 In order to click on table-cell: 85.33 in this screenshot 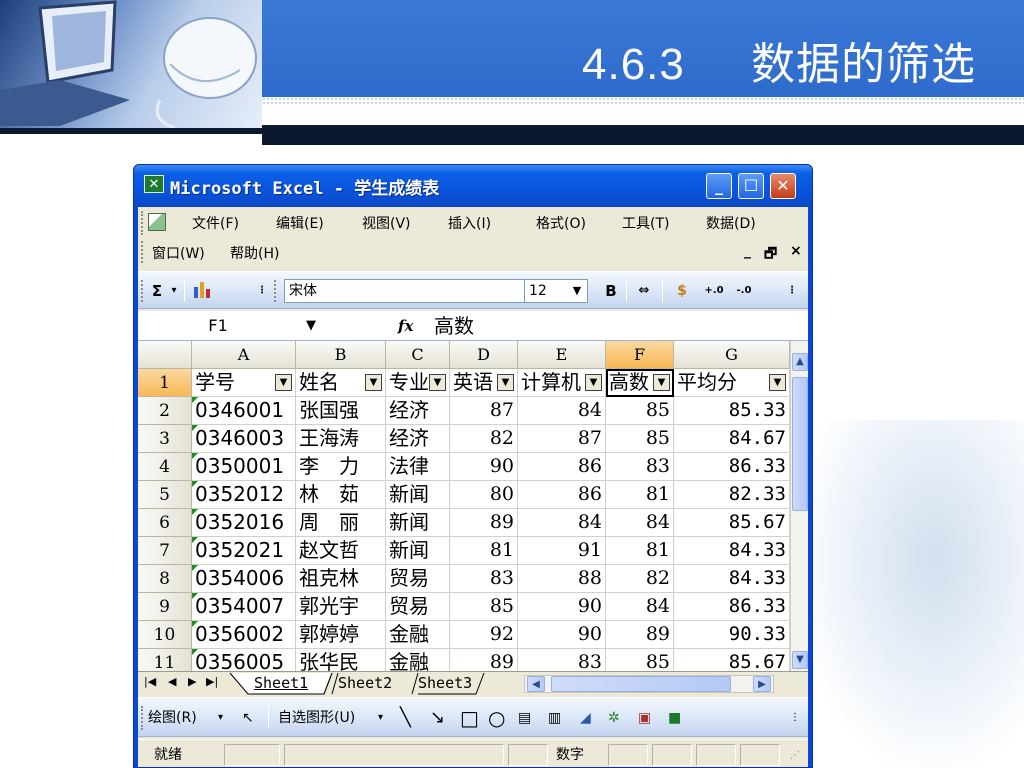, I will do `click(732, 411)`.